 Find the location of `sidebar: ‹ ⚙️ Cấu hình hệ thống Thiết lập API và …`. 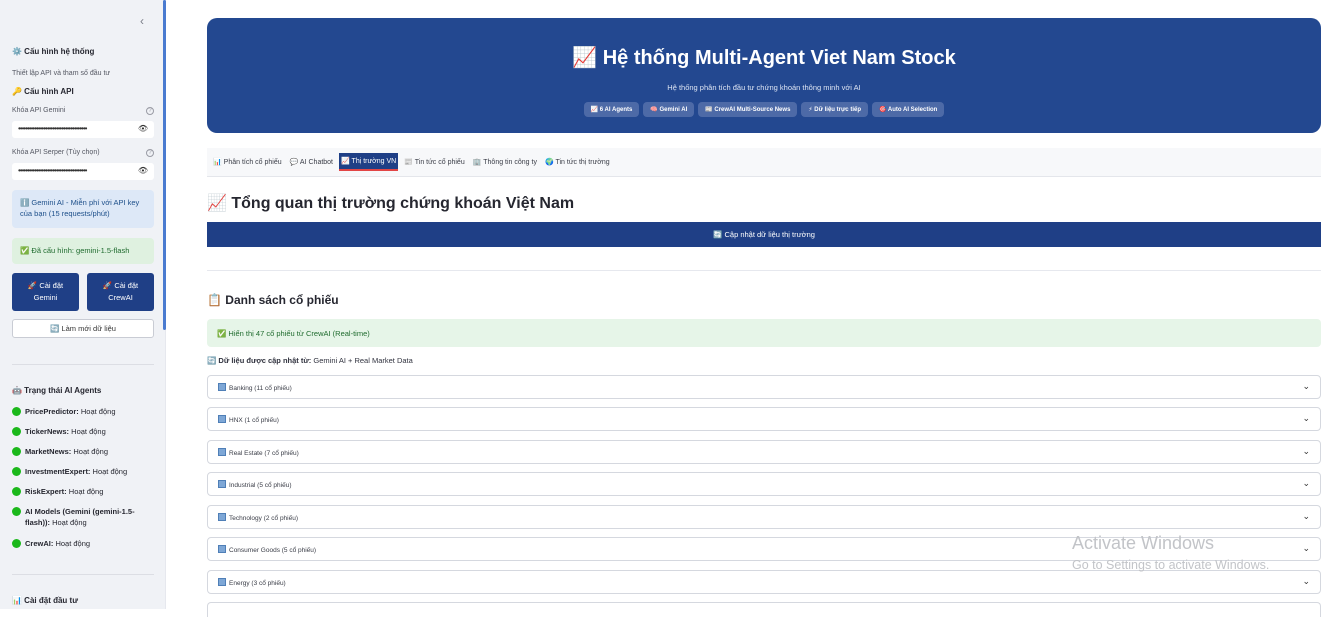

sidebar: ‹ ⚙️ Cấu hình hệ thống Thiết lập API và … is located at coordinates (83, 304).